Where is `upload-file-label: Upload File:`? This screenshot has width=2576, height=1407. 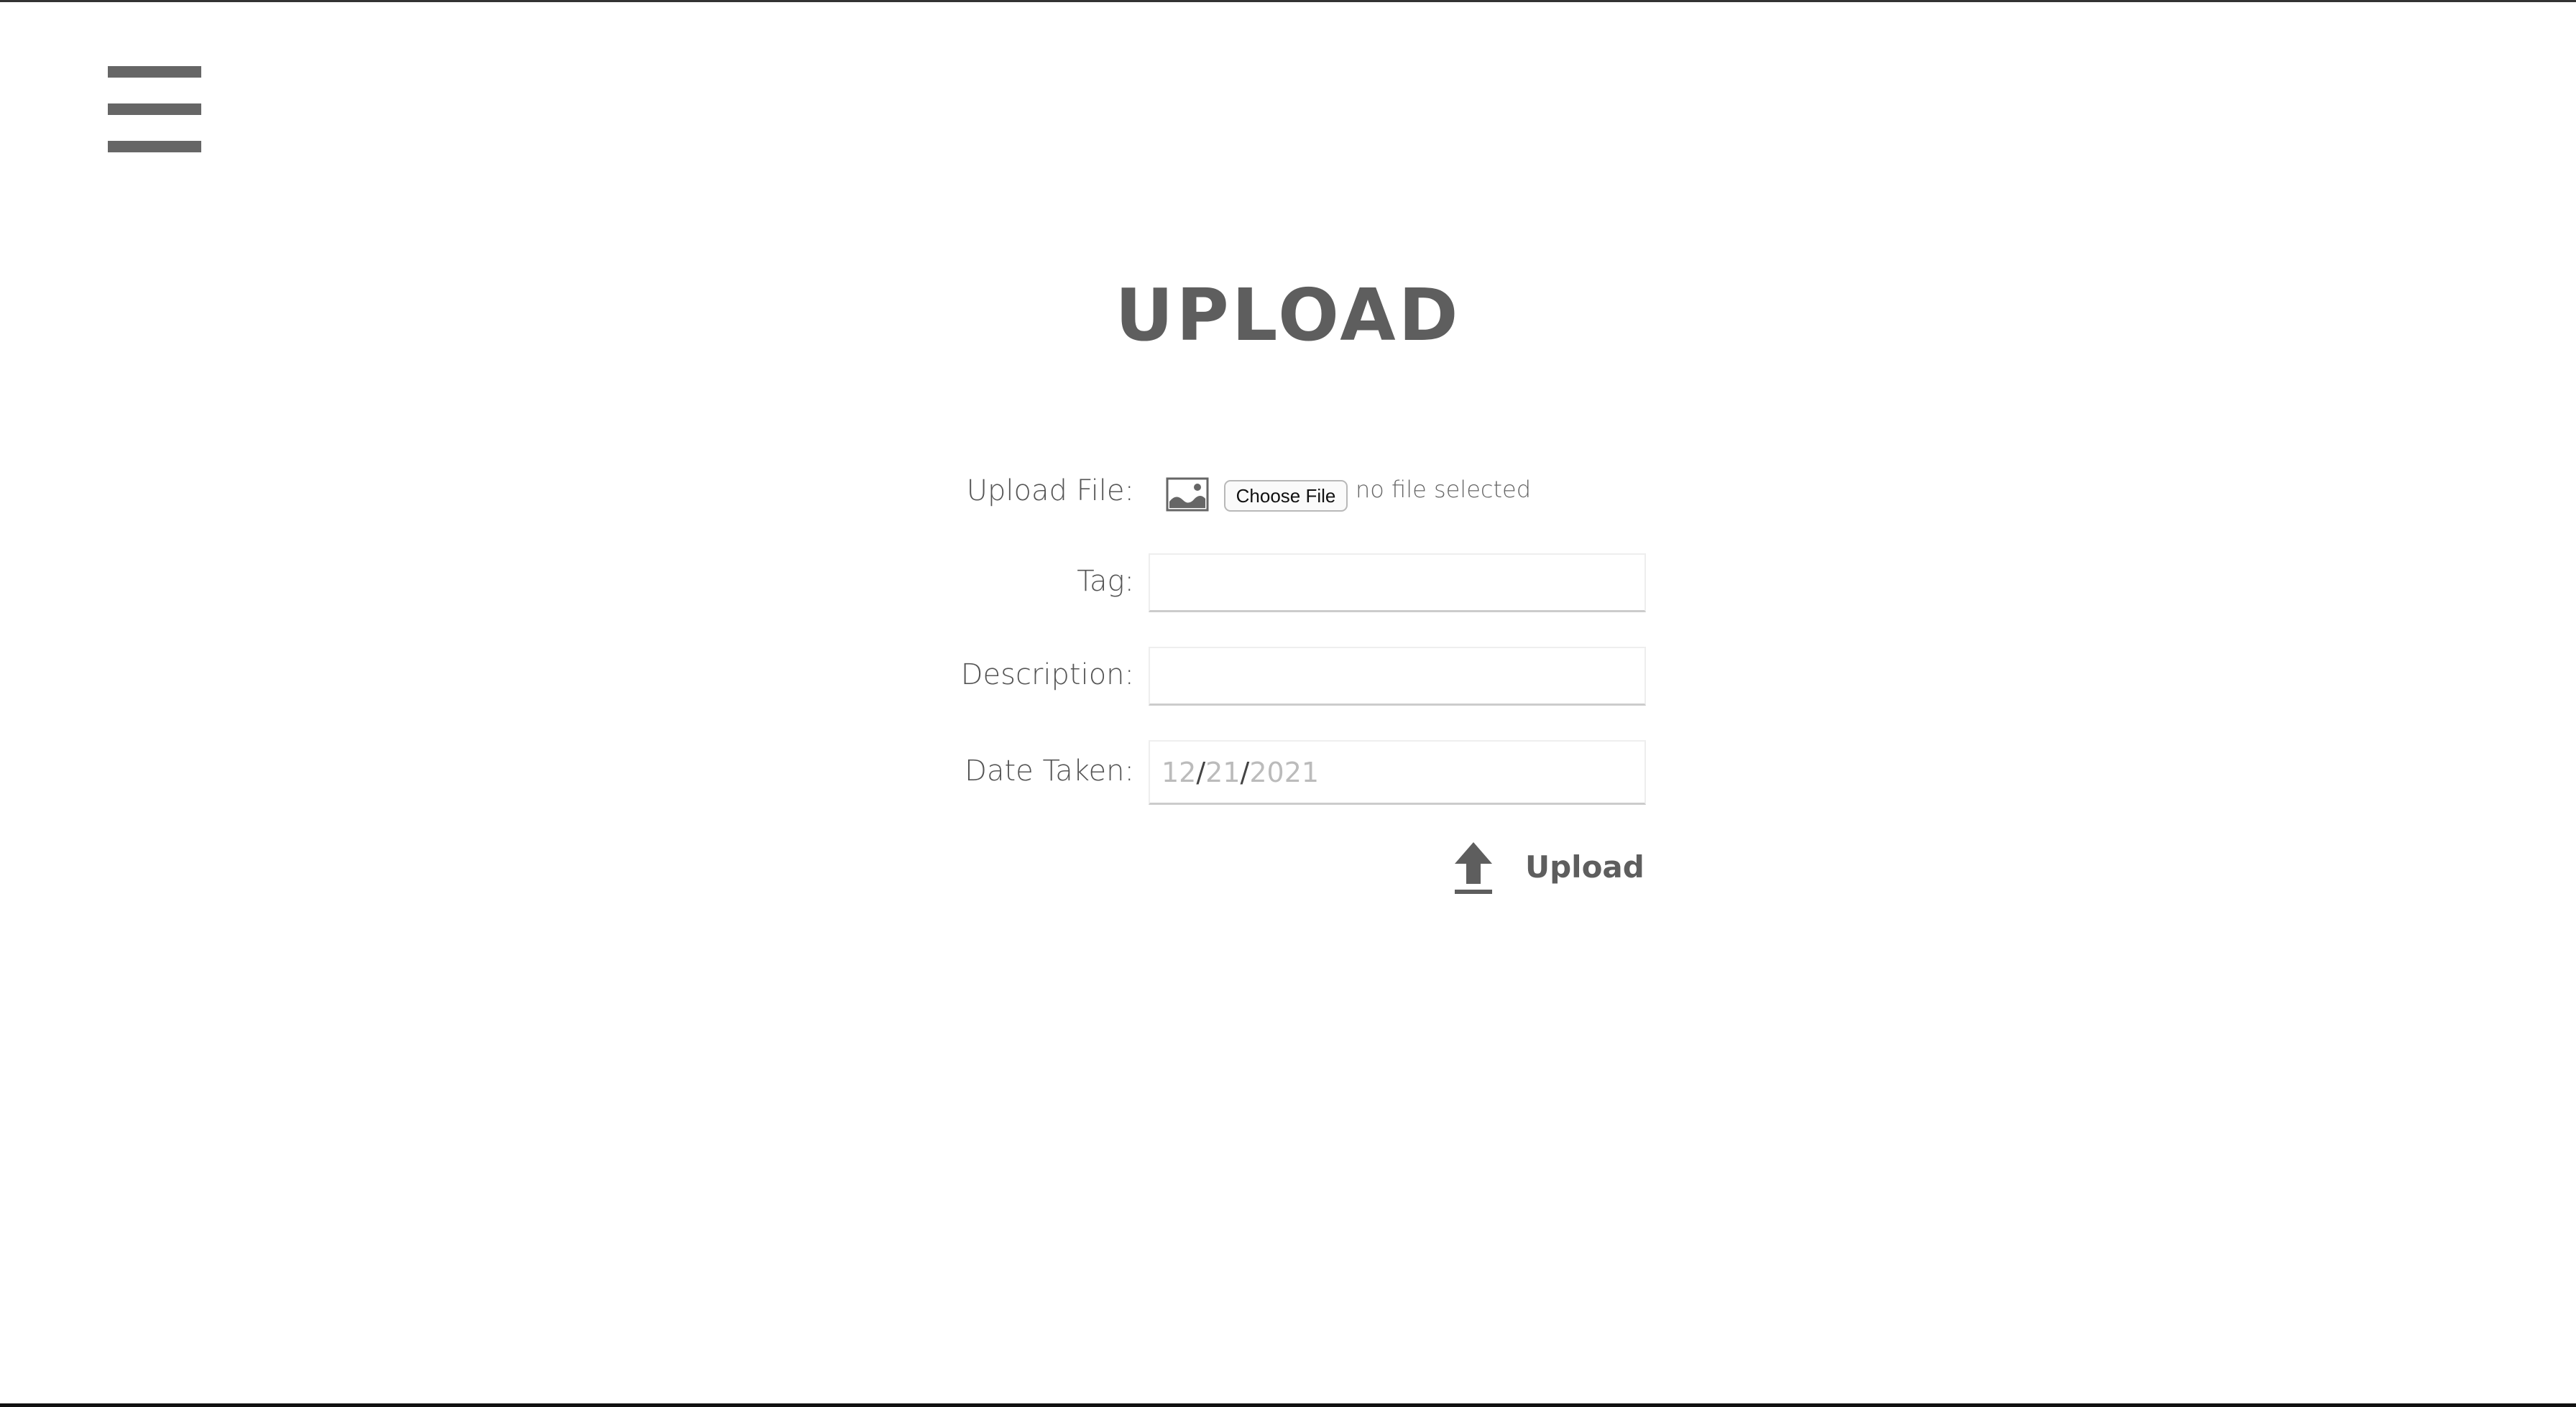
upload-file-label: Upload File: is located at coordinates (1050, 490).